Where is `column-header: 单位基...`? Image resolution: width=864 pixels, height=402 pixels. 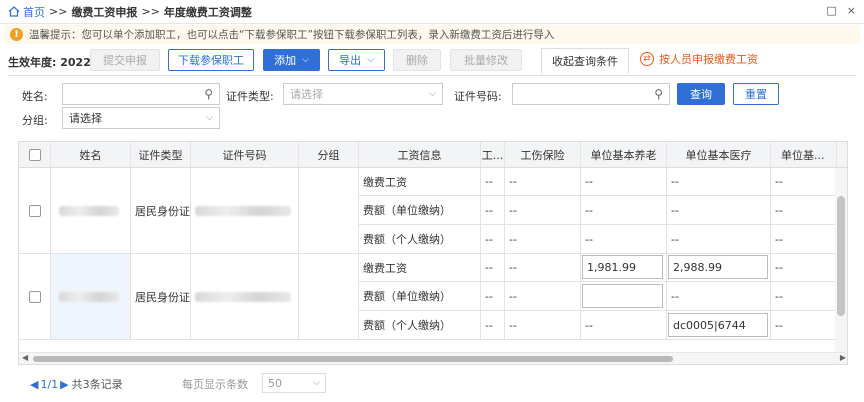
column-header: 单位基... is located at coordinates (804, 155).